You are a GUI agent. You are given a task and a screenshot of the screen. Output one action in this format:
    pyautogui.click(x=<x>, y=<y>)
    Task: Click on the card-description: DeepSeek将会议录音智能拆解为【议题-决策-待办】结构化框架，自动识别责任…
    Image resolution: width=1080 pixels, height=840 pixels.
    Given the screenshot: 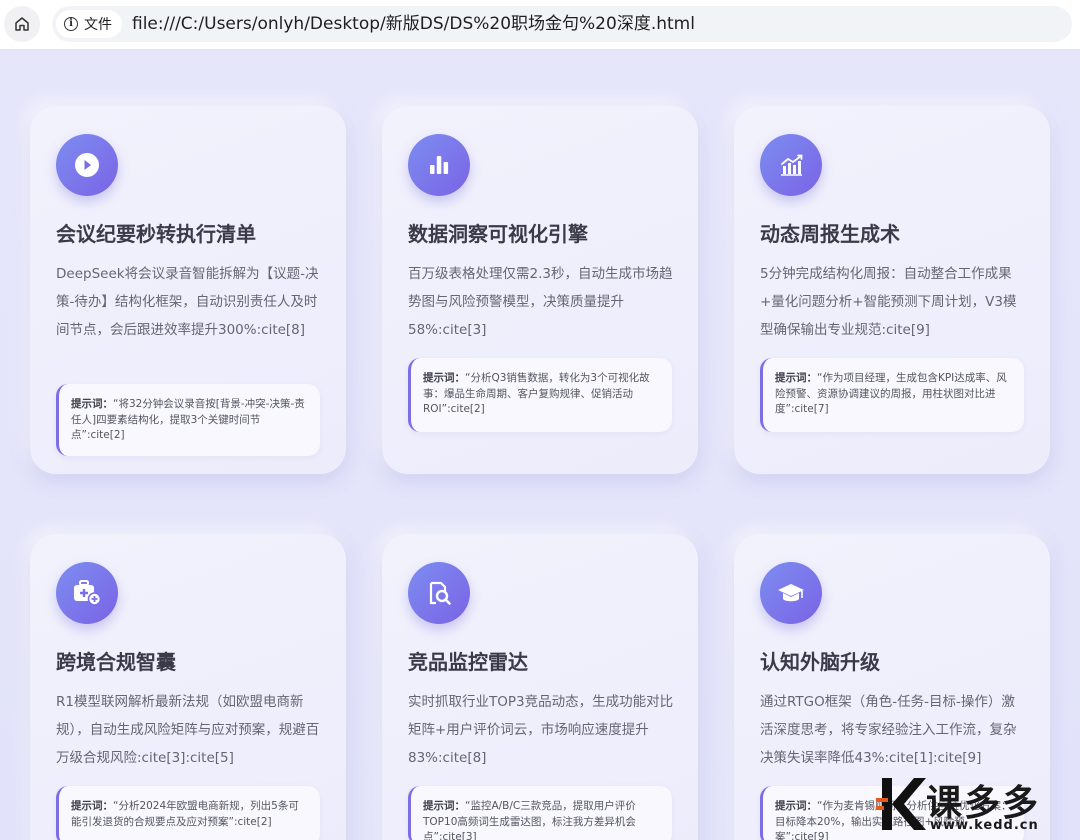 What is the action you would take?
    pyautogui.click(x=187, y=302)
    